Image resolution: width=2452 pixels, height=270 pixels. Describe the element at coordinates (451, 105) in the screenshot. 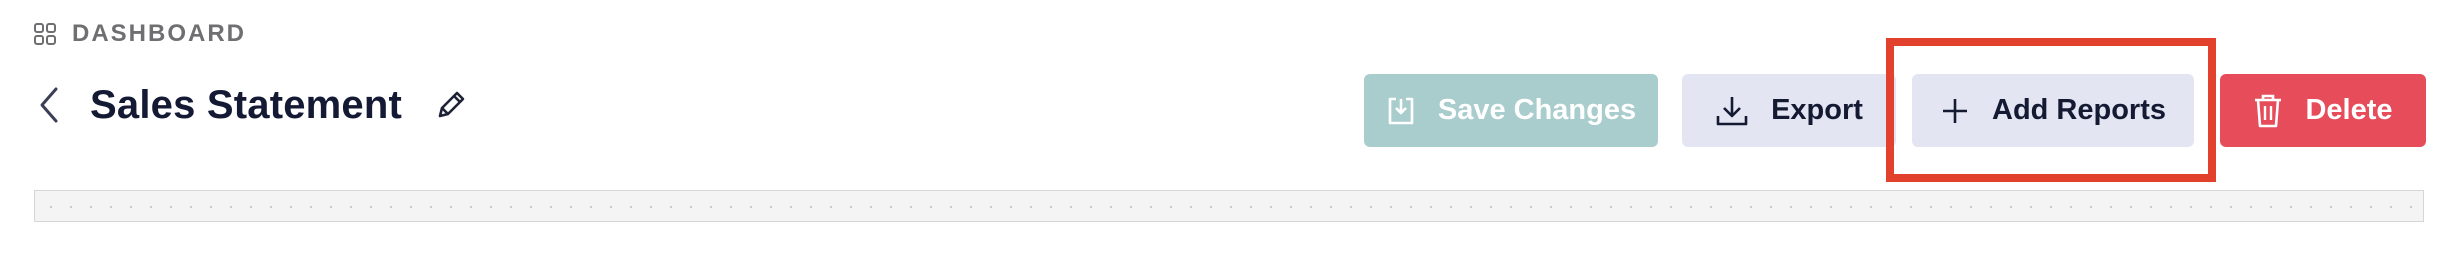

I see `pencil-icon` at that location.